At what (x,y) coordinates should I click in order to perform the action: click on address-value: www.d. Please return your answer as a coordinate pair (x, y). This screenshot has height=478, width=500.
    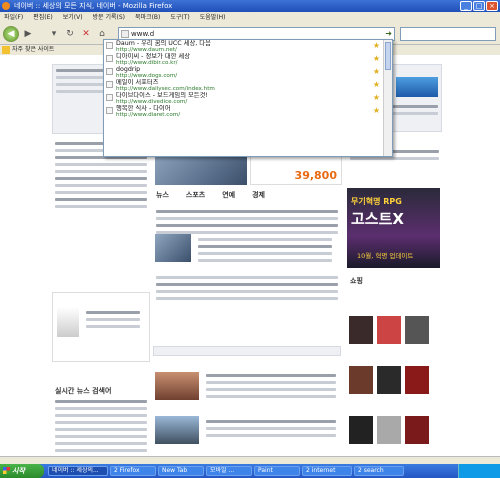
    Looking at the image, I should click on (143, 34).